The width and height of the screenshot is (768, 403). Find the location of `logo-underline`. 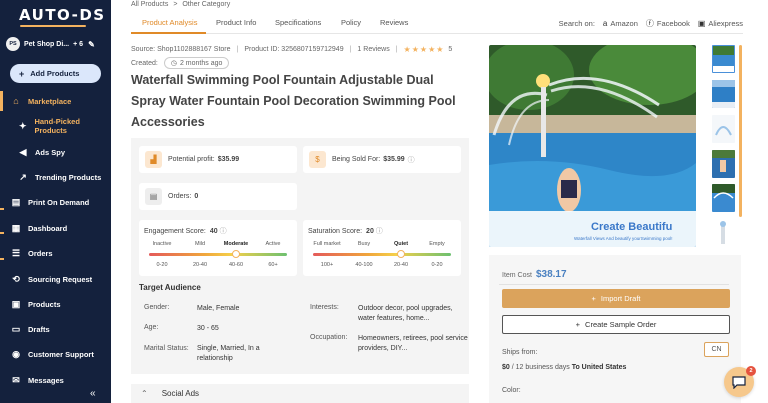

logo-underline is located at coordinates (53, 26).